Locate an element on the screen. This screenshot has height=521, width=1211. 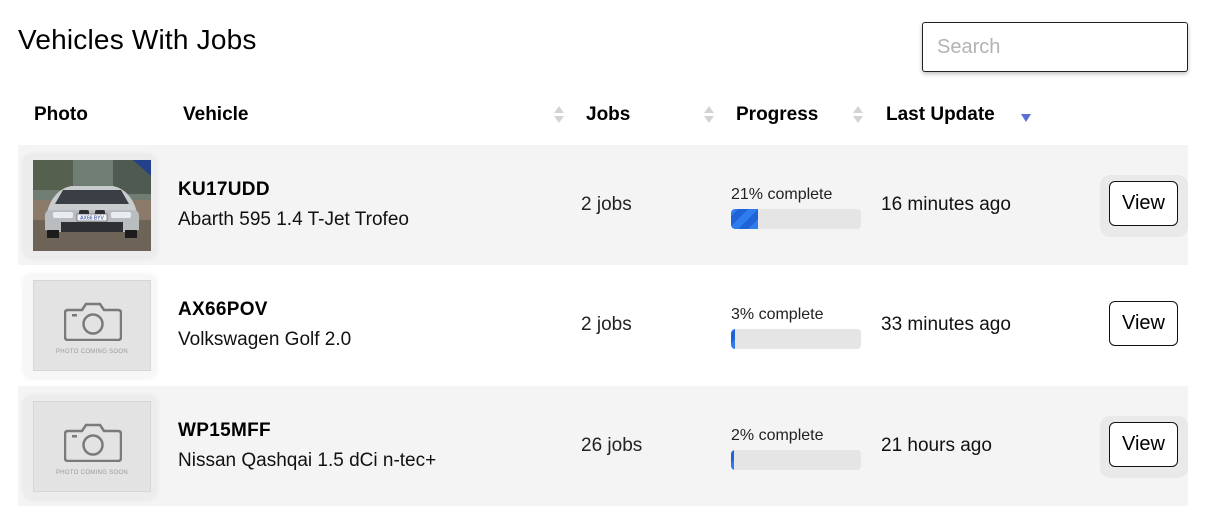
car-photo: AX66 BYV is located at coordinates (92, 205).